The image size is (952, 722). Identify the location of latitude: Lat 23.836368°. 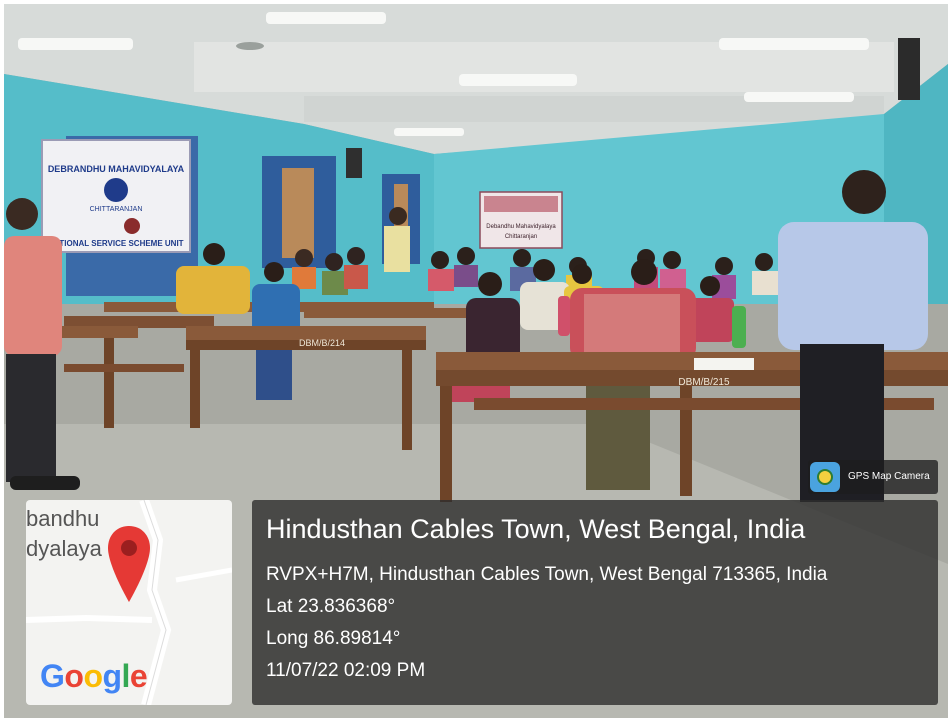
(331, 606).